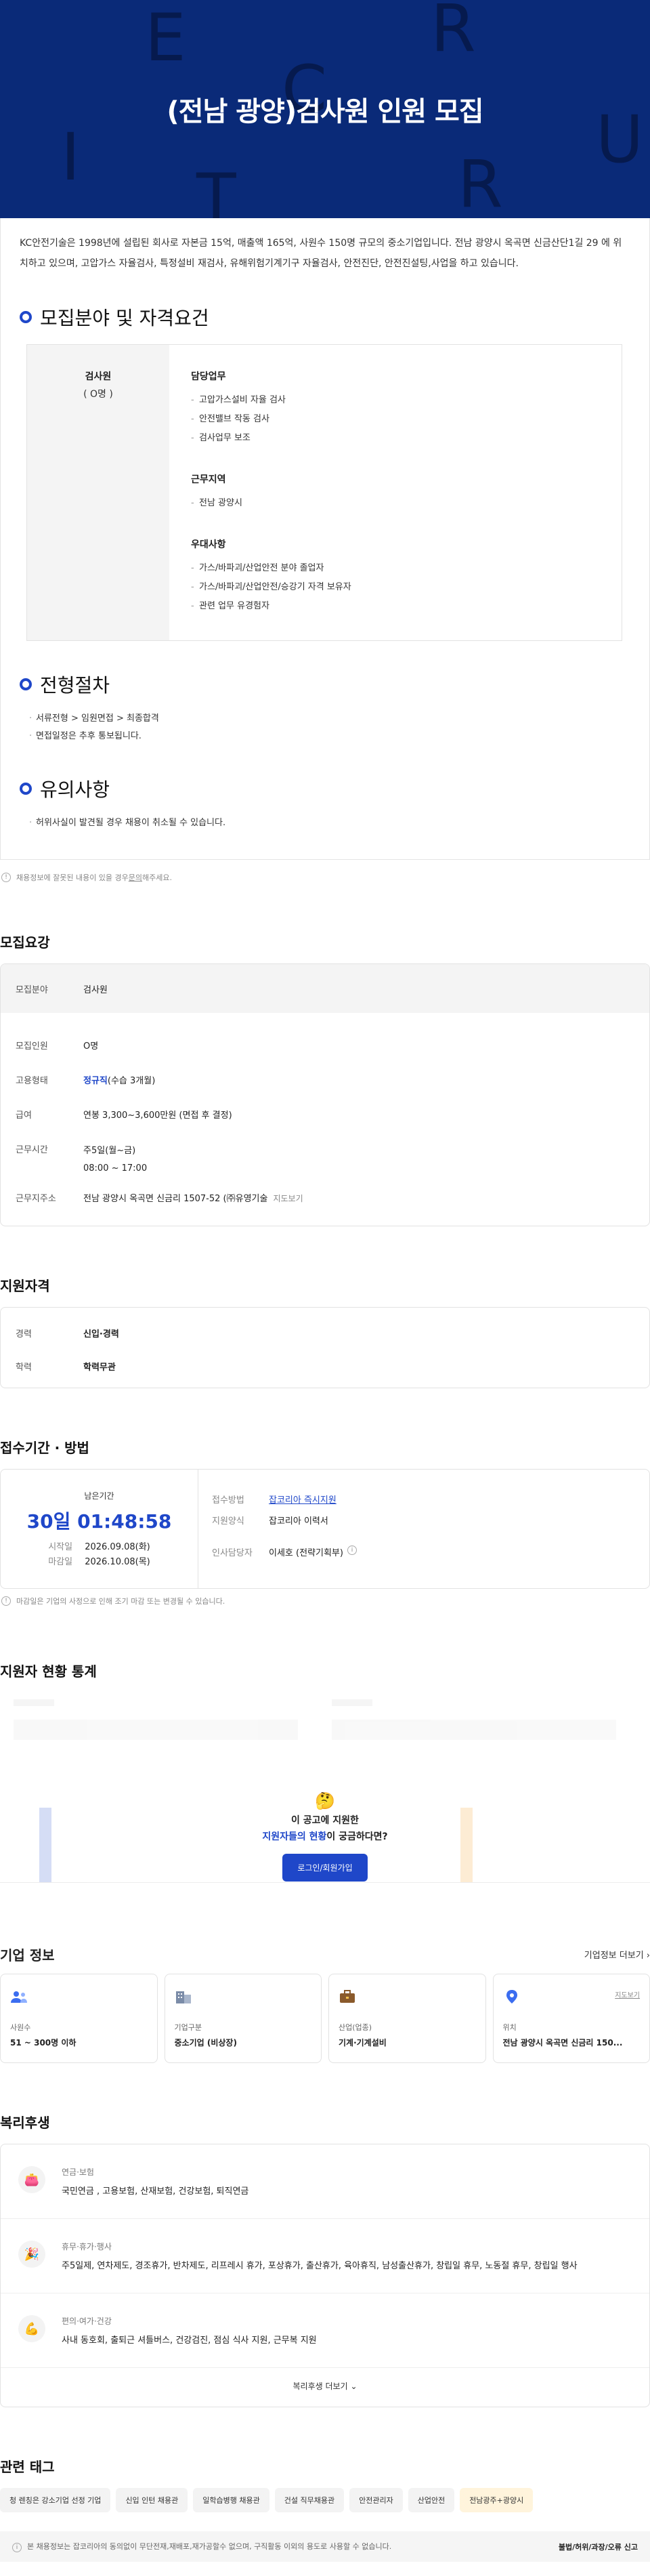  Describe the element at coordinates (376, 2500) in the screenshot. I see `tag-item: 안전관리자` at that location.